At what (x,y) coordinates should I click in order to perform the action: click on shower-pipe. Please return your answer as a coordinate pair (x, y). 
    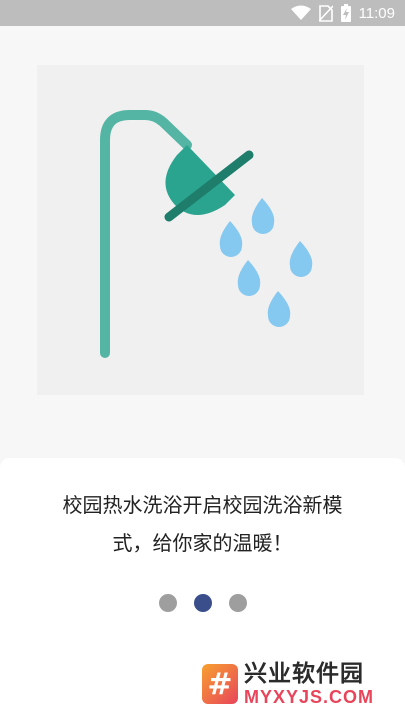
    Looking at the image, I should click on (146, 234).